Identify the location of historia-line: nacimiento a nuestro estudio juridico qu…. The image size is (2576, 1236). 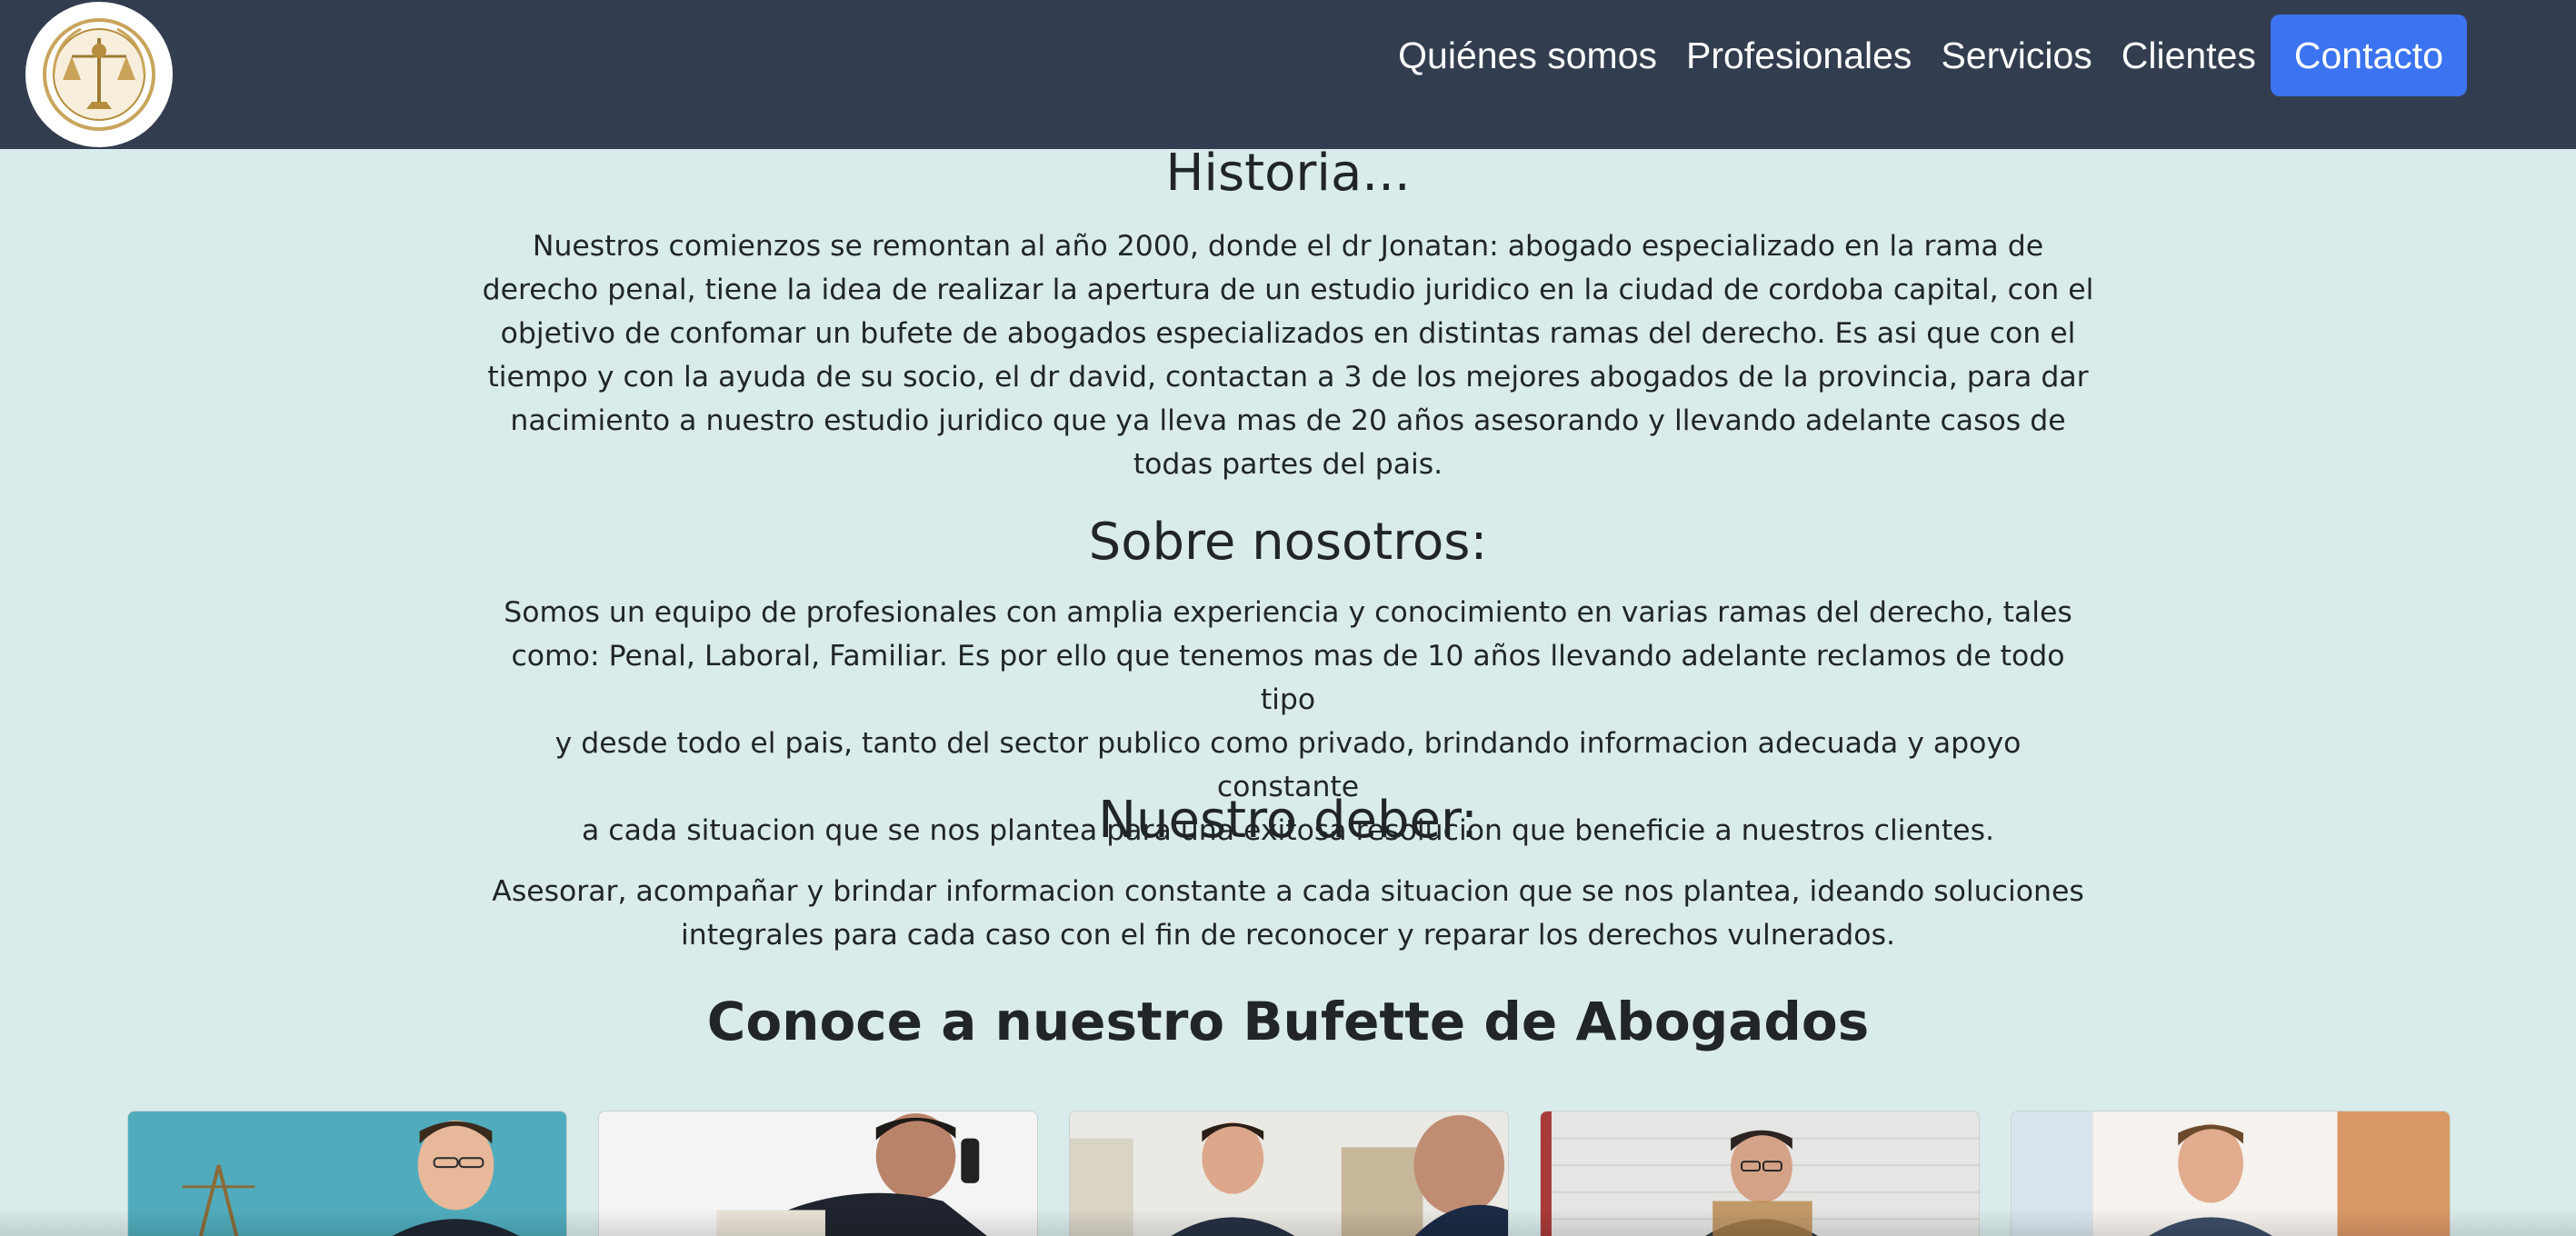
(1288, 421).